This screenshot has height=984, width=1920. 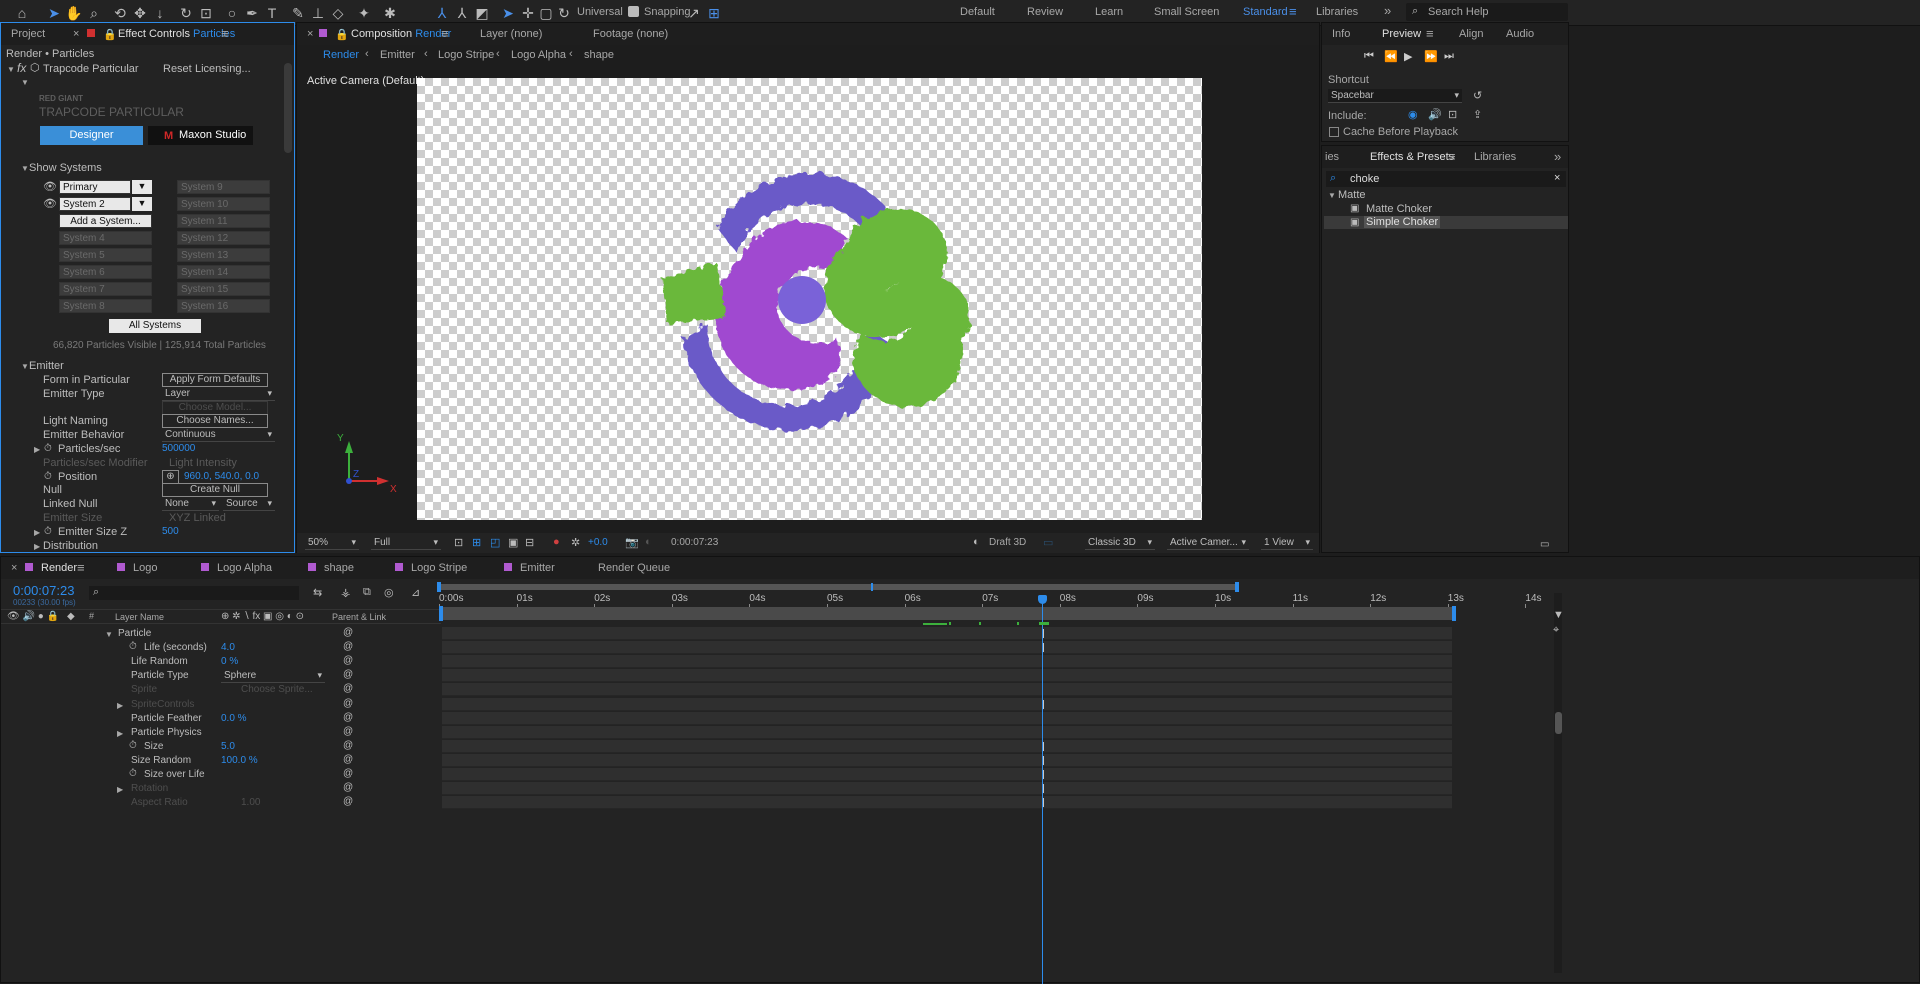 What do you see at coordinates (1544, 544) in the screenshot?
I see `new-folder-icon: ▭` at bounding box center [1544, 544].